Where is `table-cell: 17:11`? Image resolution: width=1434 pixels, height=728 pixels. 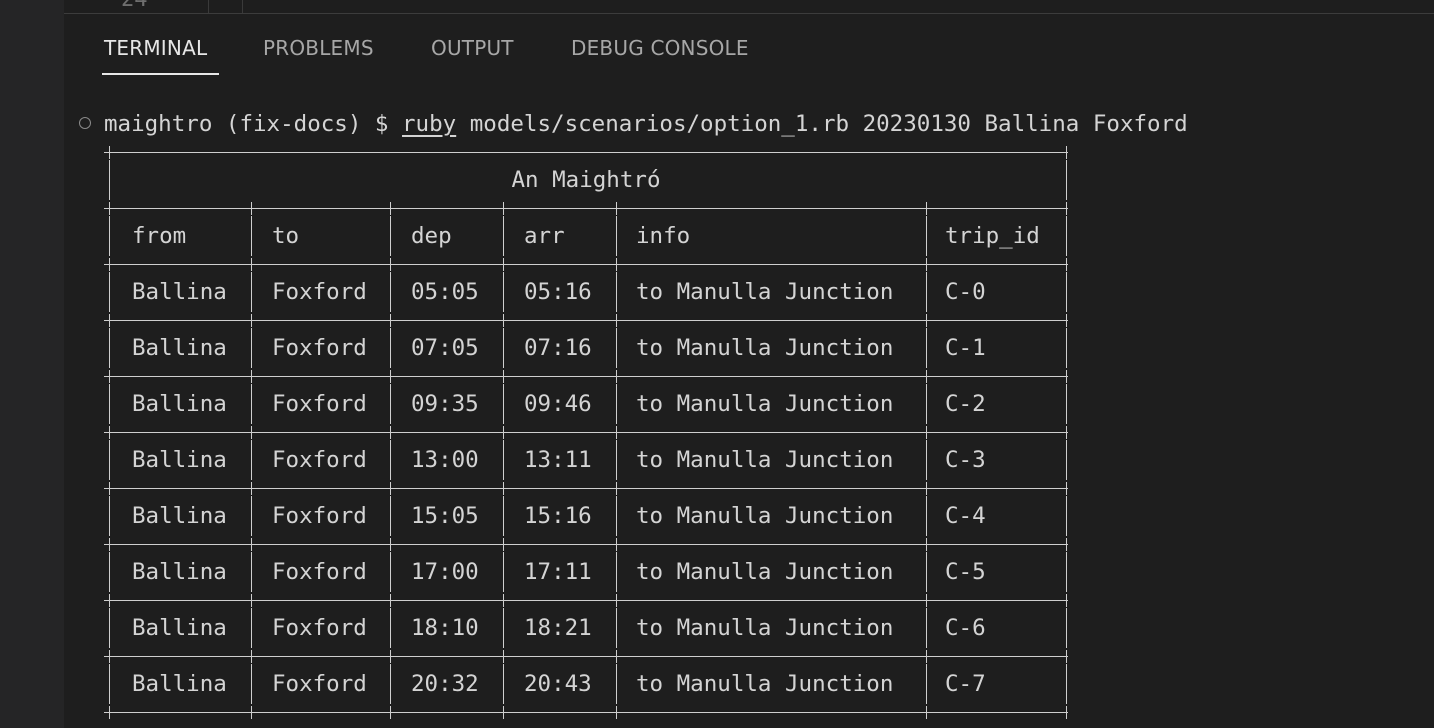 table-cell: 17:11 is located at coordinates (558, 572).